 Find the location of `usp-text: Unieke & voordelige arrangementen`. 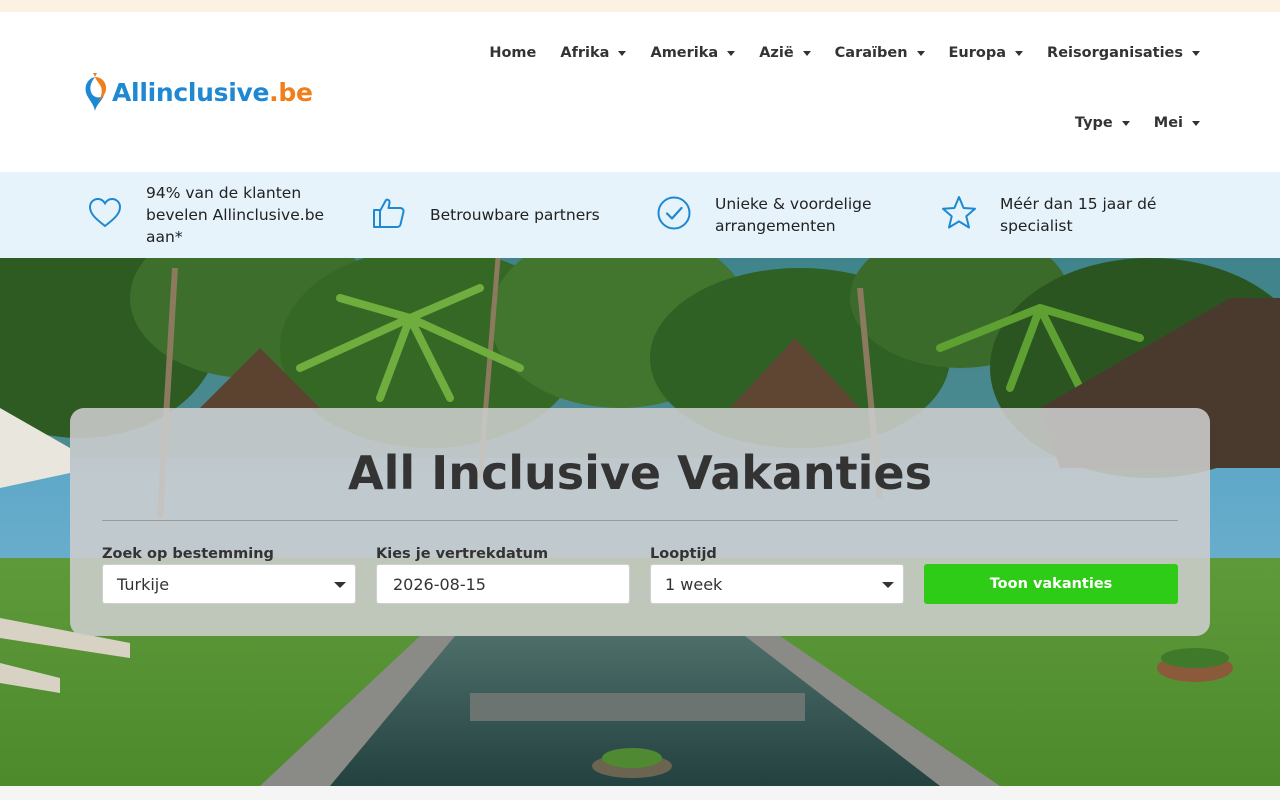

usp-text: Unieke & voordelige arrangementen is located at coordinates (793, 215).